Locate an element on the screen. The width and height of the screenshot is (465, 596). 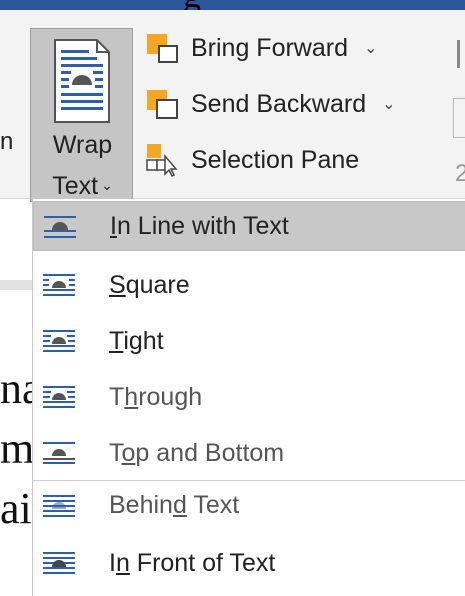
selection-pane-icon is located at coordinates (162, 161).